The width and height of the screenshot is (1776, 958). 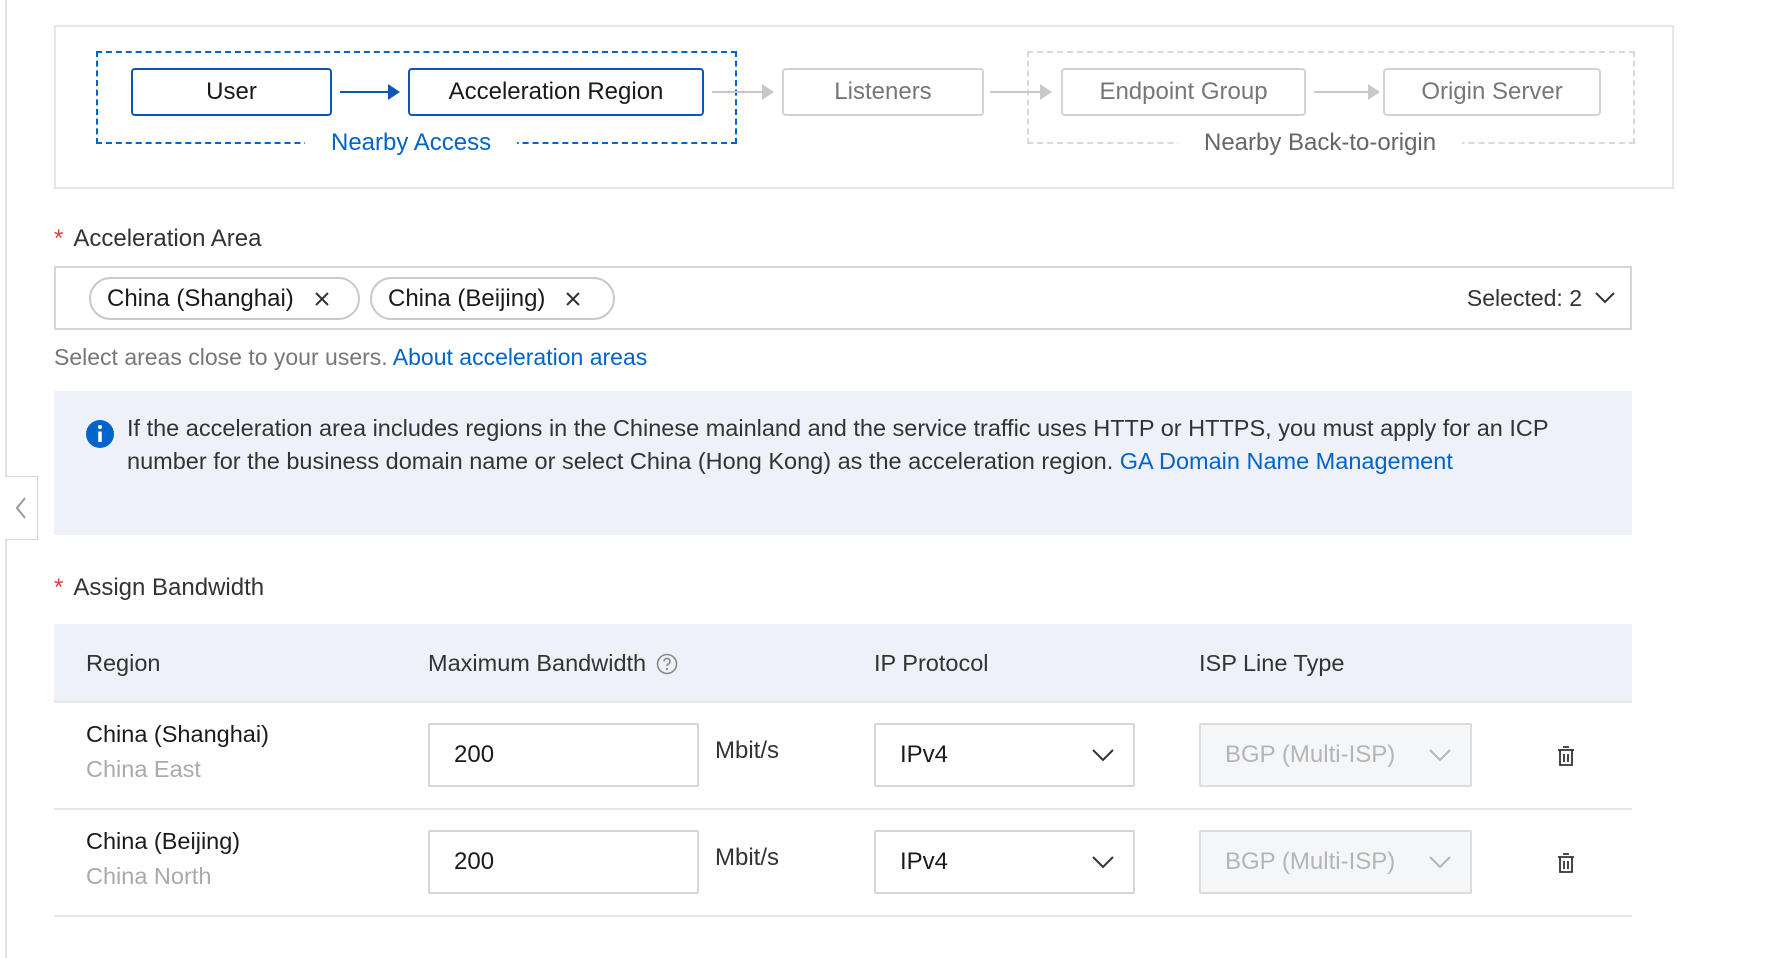 What do you see at coordinates (520, 357) in the screenshot?
I see `about-acceleration-areas-link: About acceleration areas` at bounding box center [520, 357].